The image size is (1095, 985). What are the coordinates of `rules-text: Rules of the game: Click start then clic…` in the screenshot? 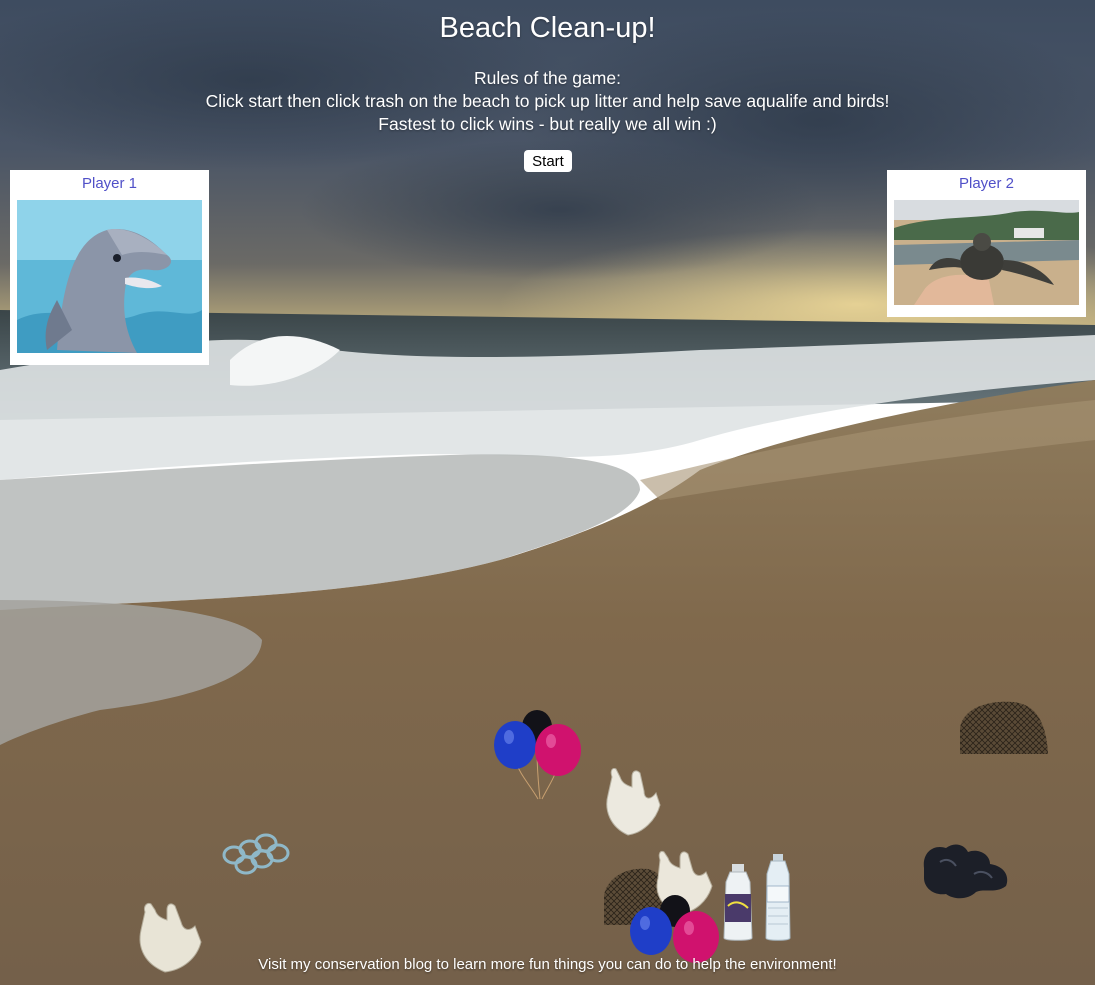 It's located at (547, 101).